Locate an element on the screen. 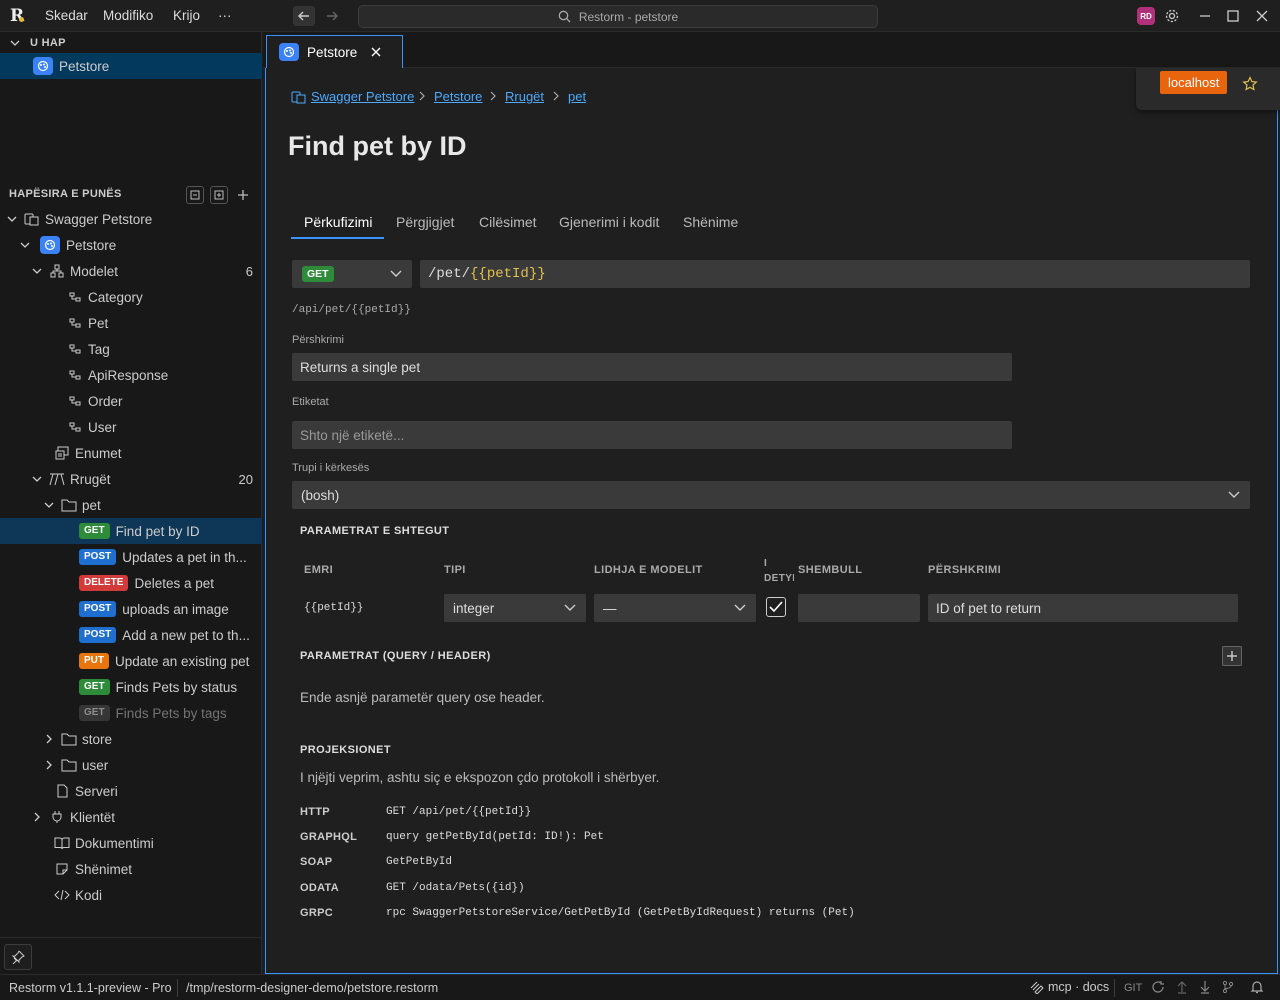  tree-enums-label: Enumet is located at coordinates (98, 453).